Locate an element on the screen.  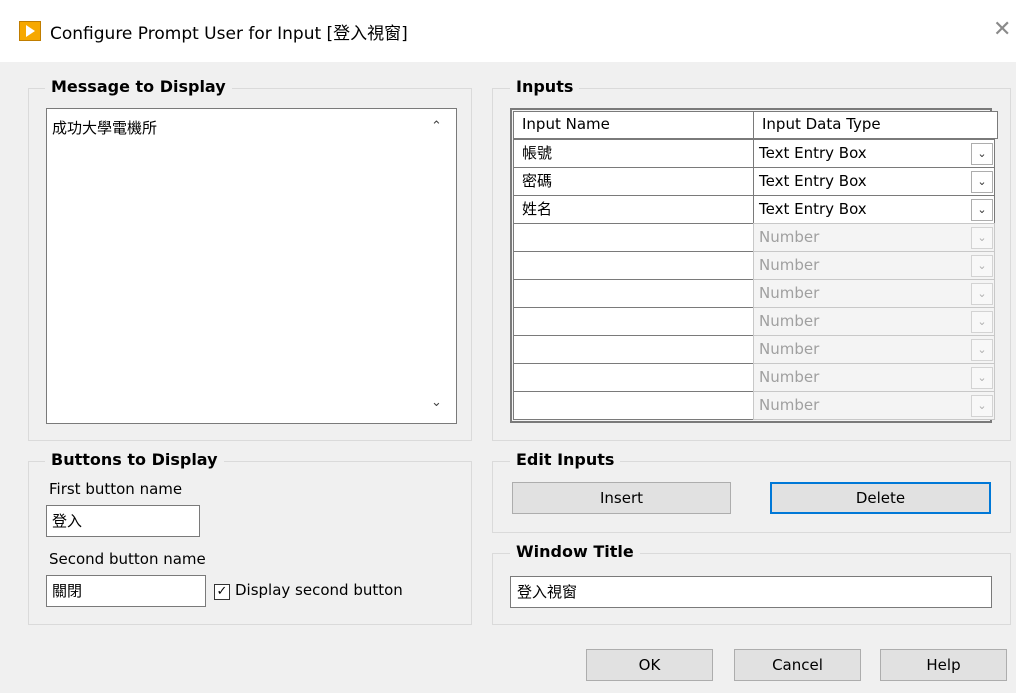
display-second-button-checkbox: ✓ is located at coordinates (222, 592).